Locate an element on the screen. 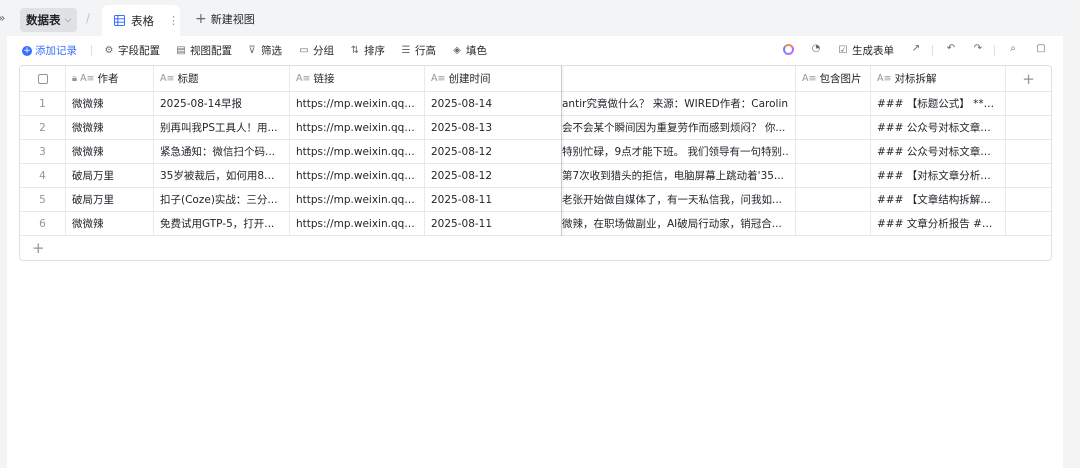  header-contains-image: A≡ 包含图片 is located at coordinates (833, 78).